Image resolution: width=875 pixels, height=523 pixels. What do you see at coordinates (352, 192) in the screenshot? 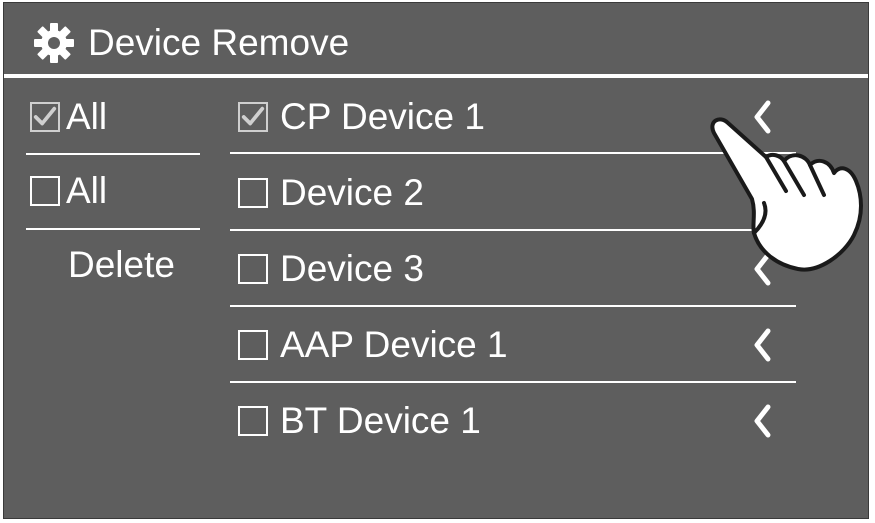
I see `device-name: Device 2` at bounding box center [352, 192].